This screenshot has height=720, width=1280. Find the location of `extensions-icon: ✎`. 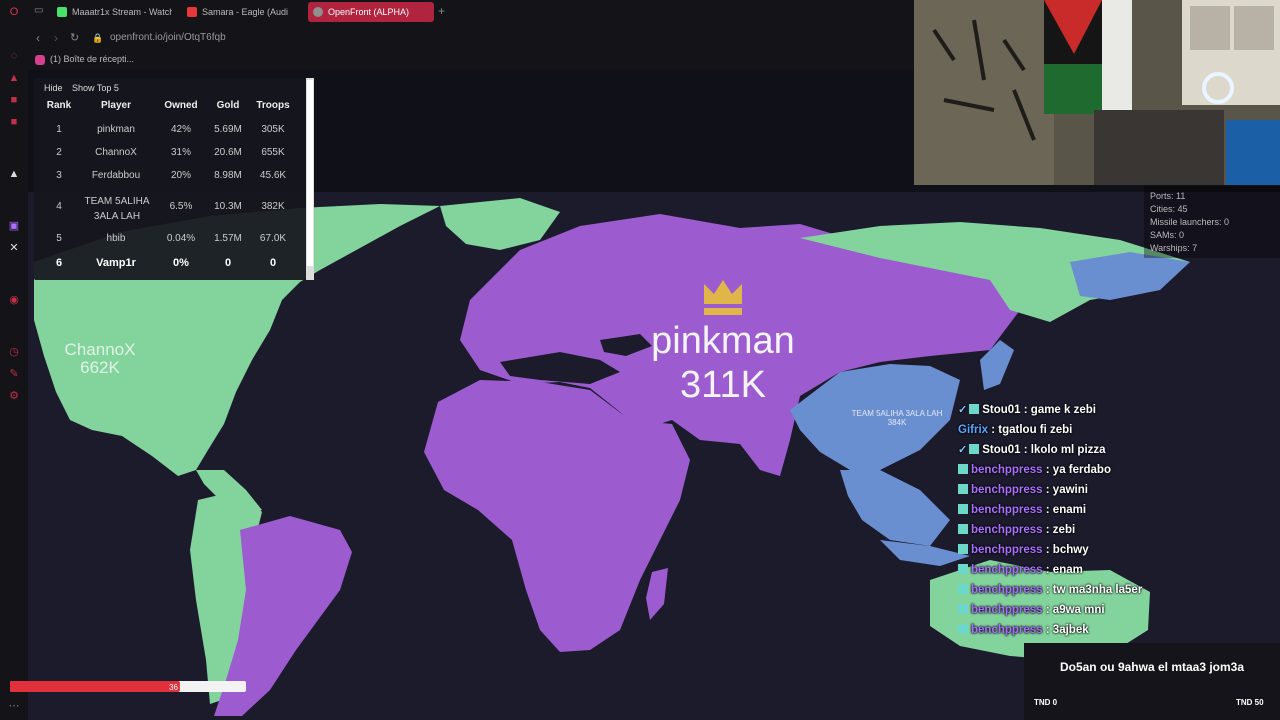

extensions-icon: ✎ is located at coordinates (14, 374).